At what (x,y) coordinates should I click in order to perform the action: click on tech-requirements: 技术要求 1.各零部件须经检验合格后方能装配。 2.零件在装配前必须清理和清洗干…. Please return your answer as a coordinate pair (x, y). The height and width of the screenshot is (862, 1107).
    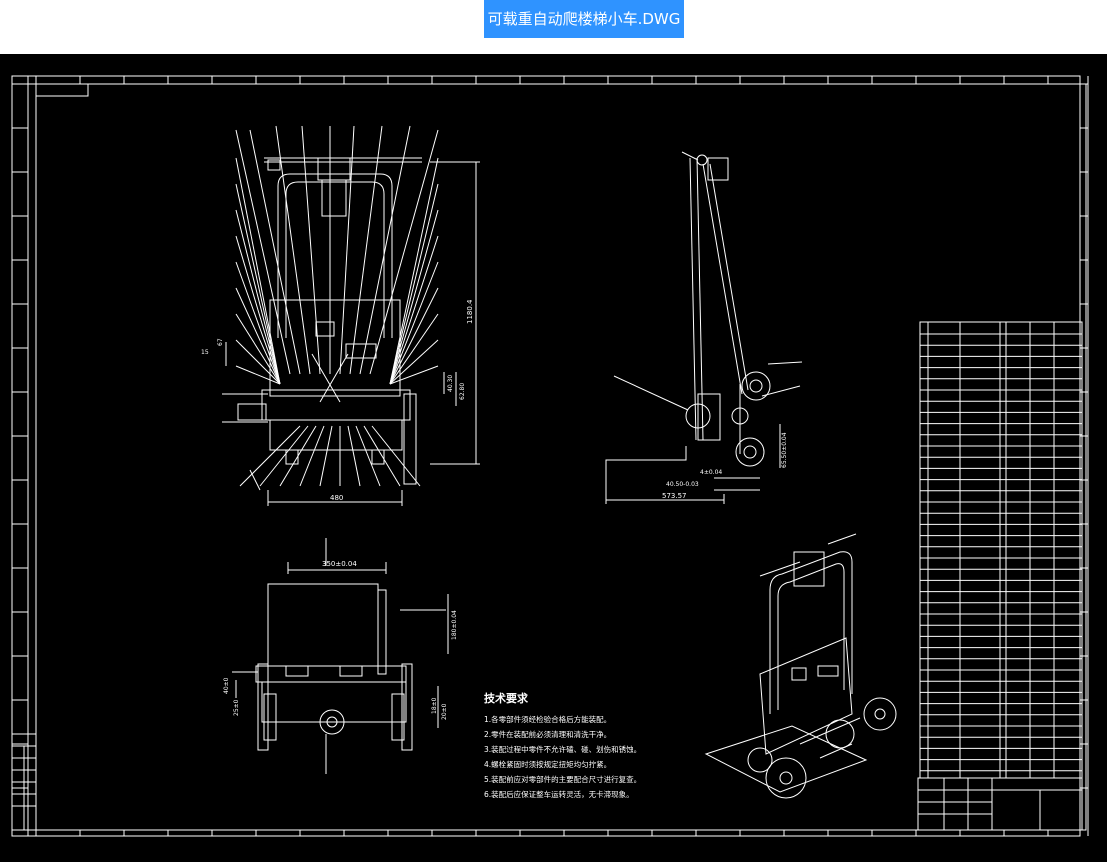
    Looking at the image, I should click on (562, 745).